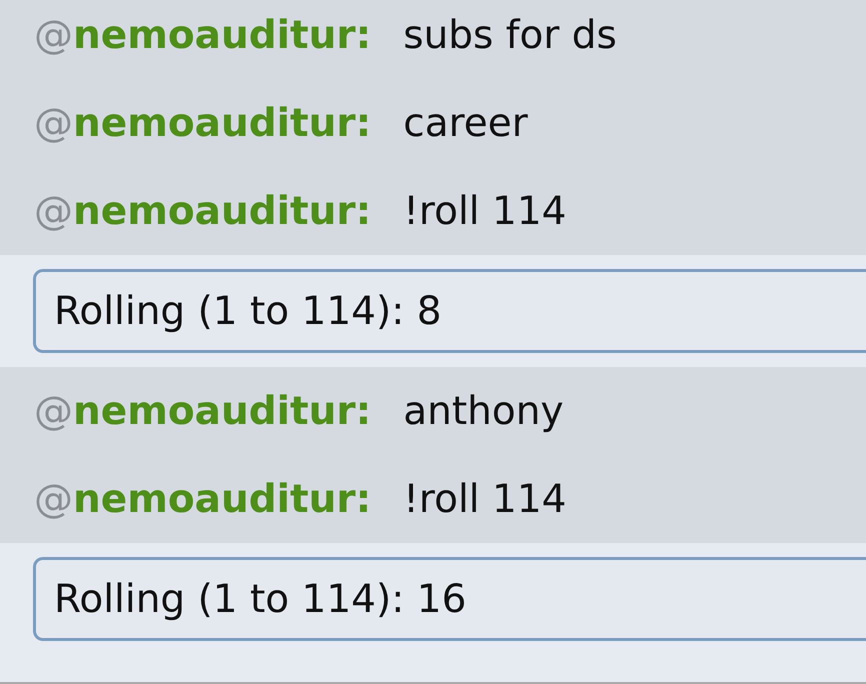 The height and width of the screenshot is (684, 866). Describe the element at coordinates (483, 411) in the screenshot. I see `message-text: anthony` at that location.